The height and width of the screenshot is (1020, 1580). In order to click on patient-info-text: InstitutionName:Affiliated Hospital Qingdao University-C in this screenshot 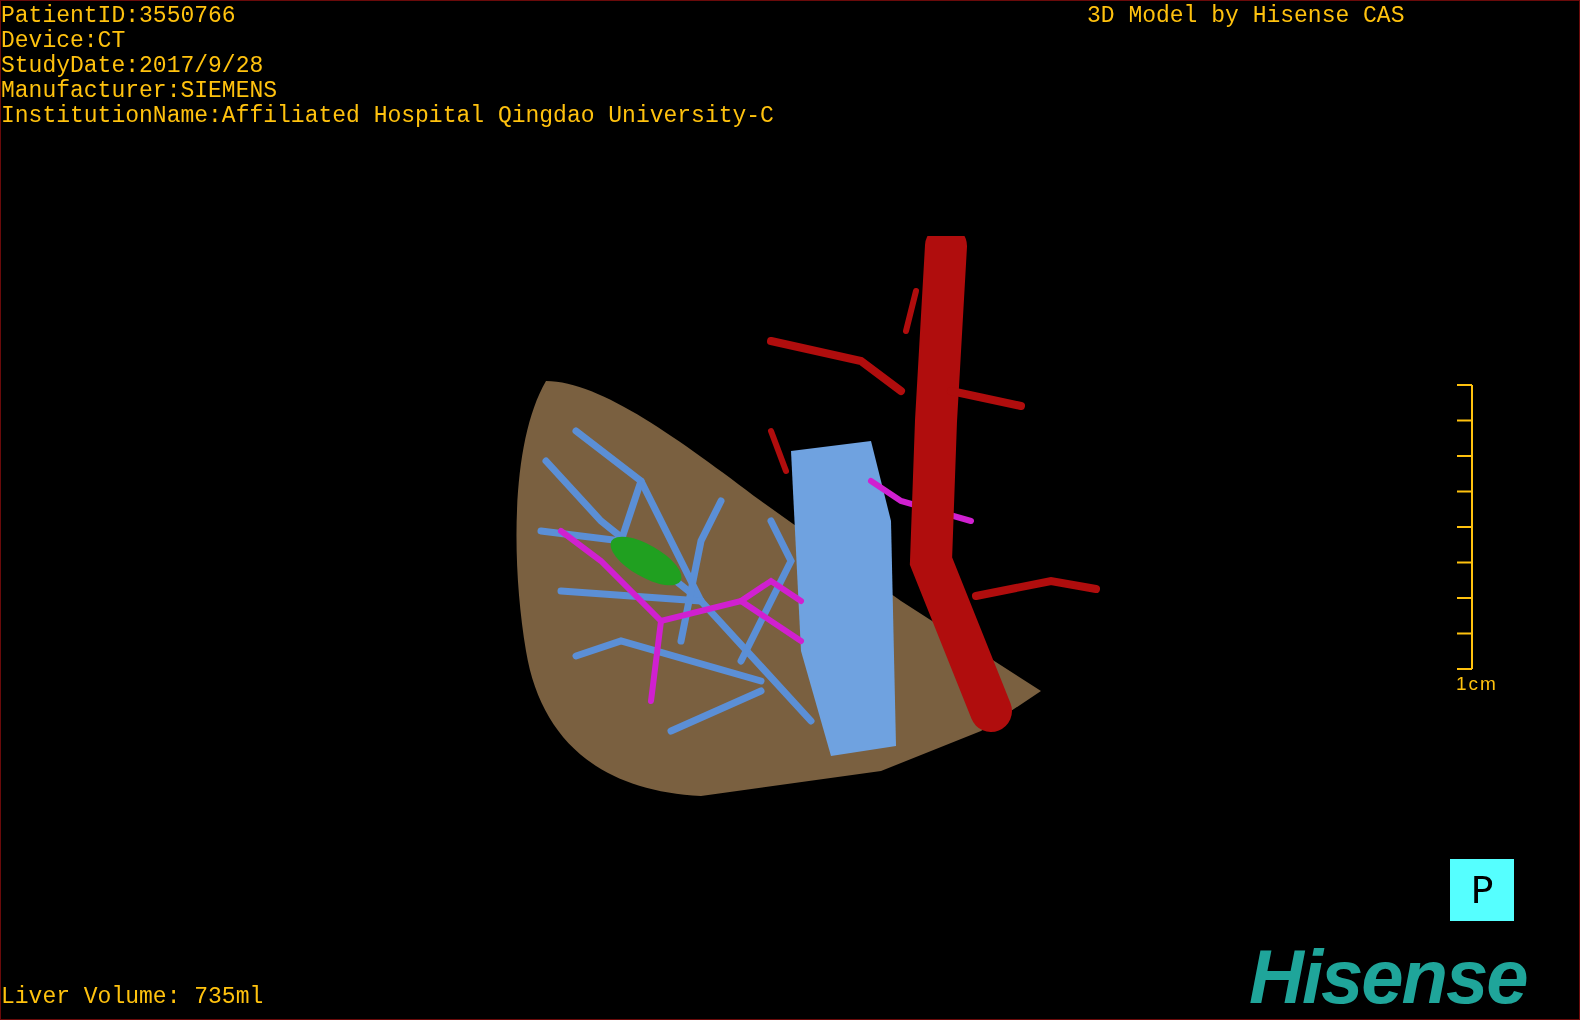, I will do `click(387, 116)`.